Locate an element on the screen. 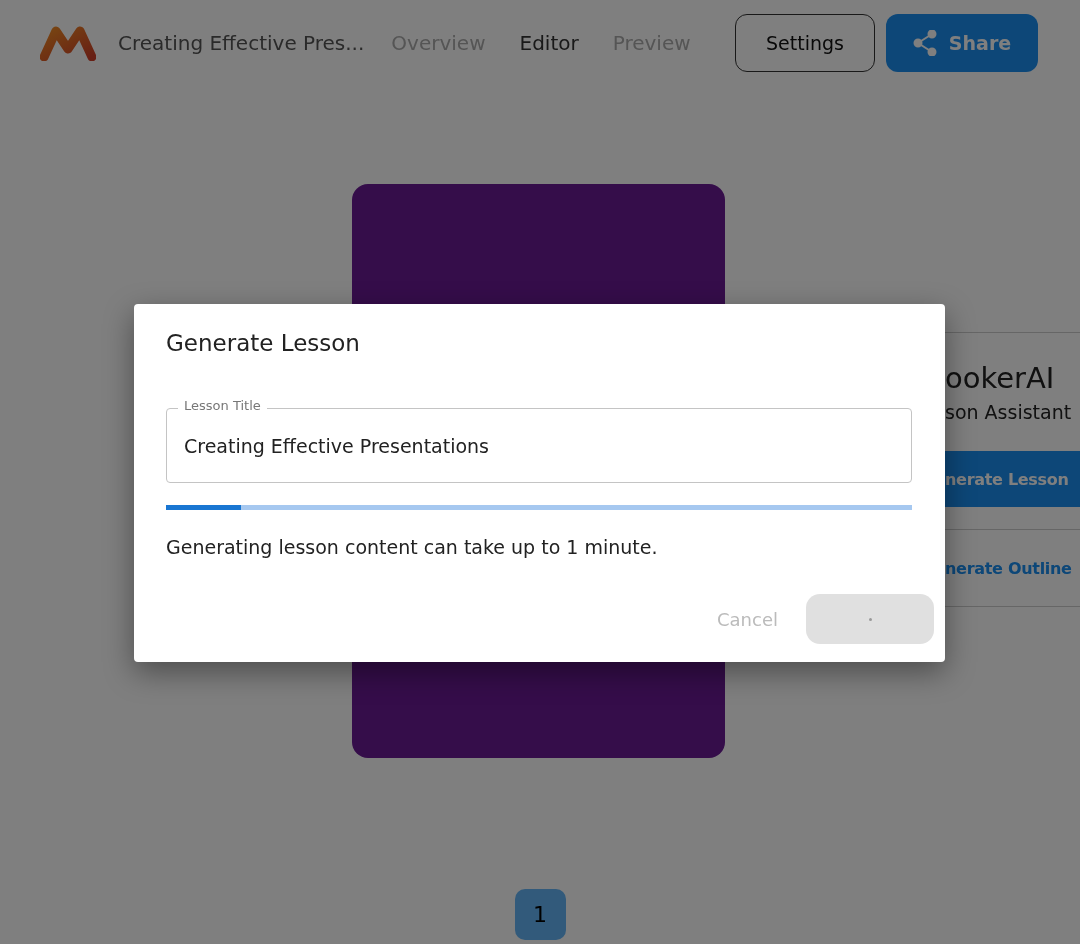 This screenshot has height=944, width=1080. field-label: Lesson Title is located at coordinates (222, 405).